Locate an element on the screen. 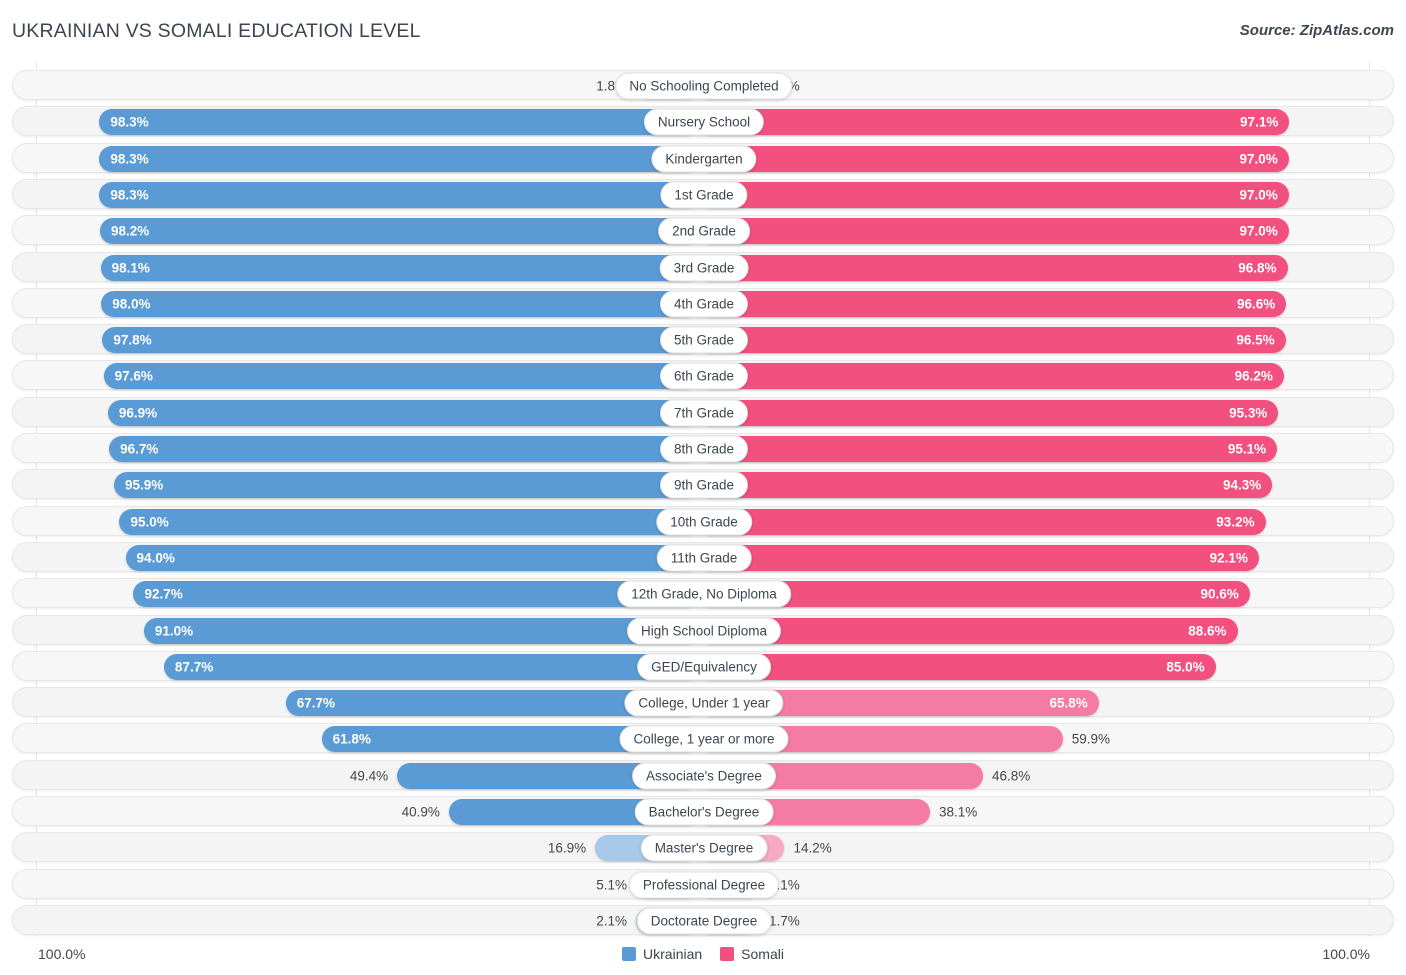 Image resolution: width=1406 pixels, height=975 pixels. category-label: 4th Grade is located at coordinates (704, 304).